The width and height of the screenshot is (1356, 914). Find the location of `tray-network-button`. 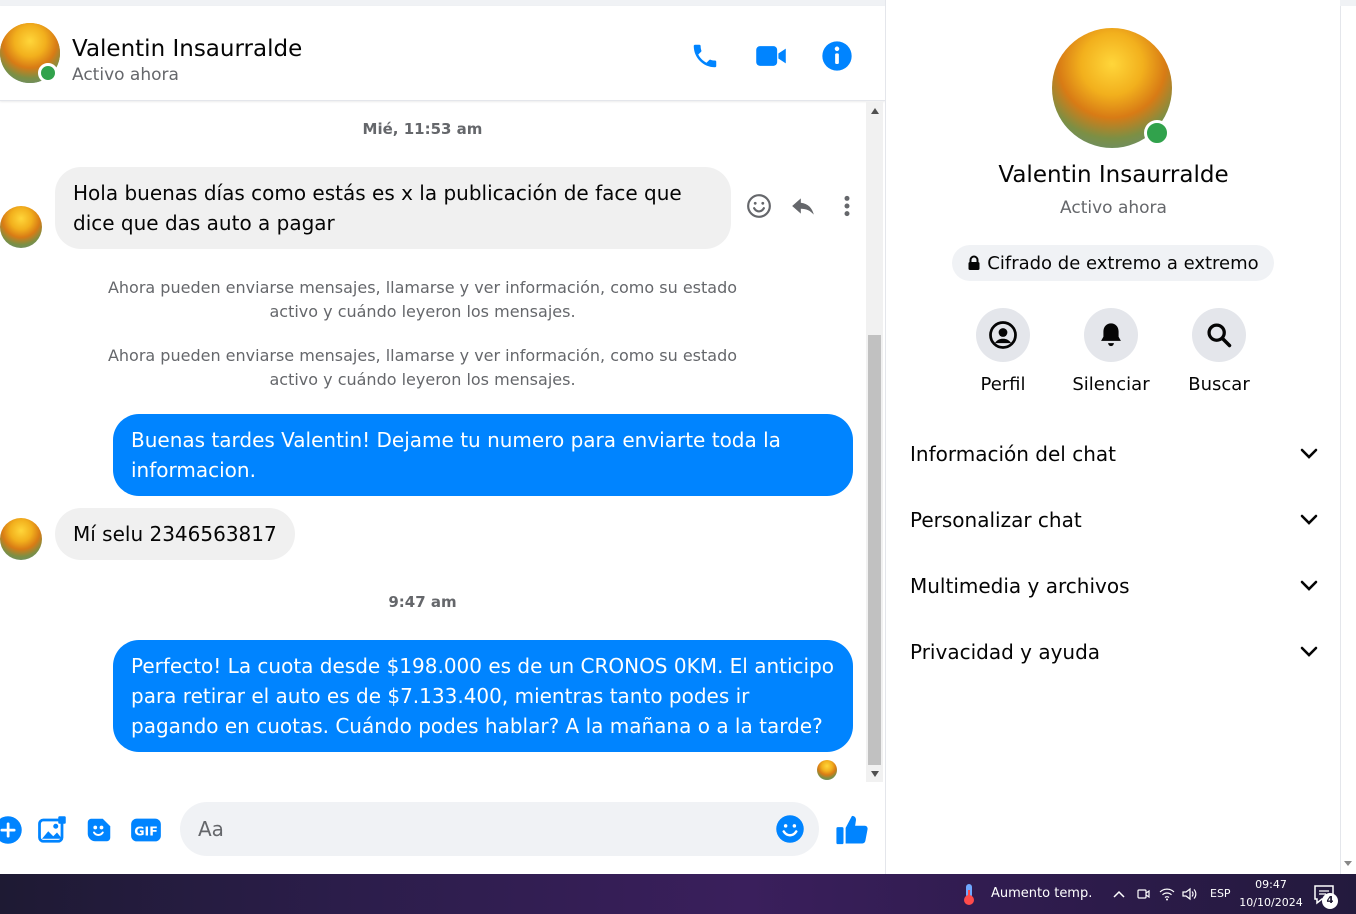

tray-network-button is located at coordinates (1167, 894).